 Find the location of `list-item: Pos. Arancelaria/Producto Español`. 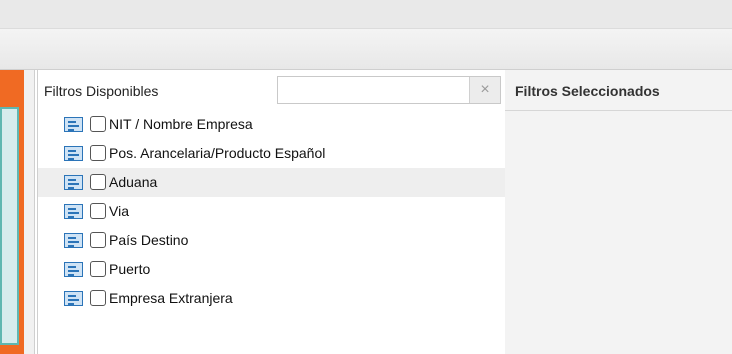

list-item: Pos. Arancelaria/Producto Español is located at coordinates (271, 153).